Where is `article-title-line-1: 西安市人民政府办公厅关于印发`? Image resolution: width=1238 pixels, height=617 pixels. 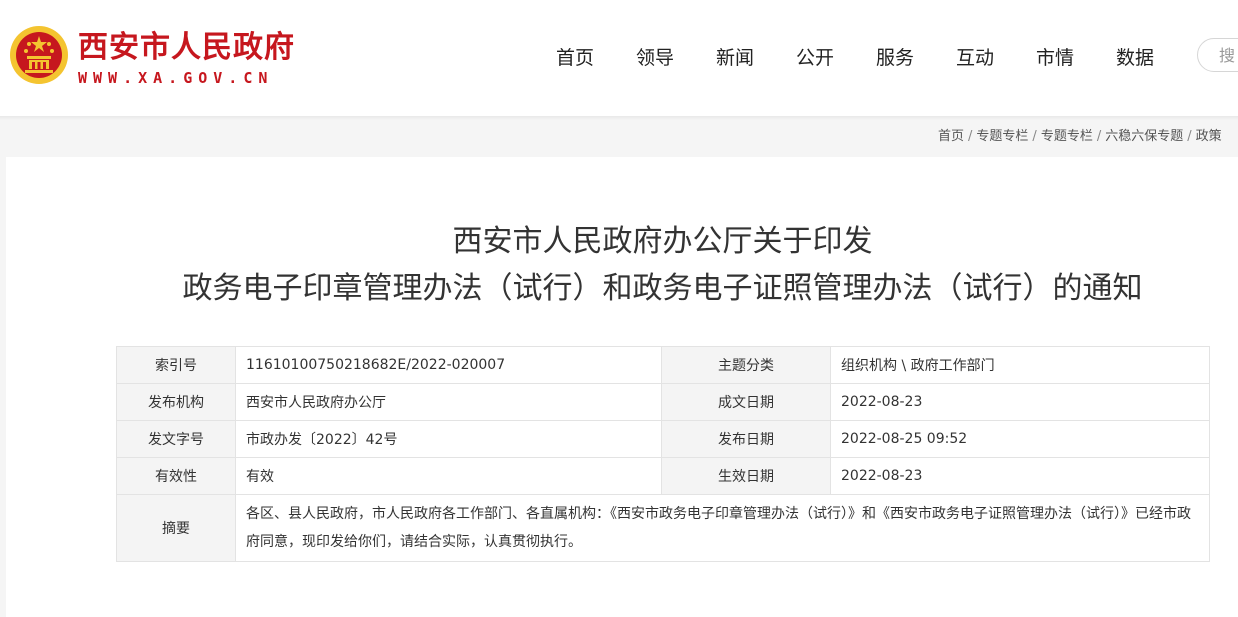
article-title-line-1: 西安市人民政府办公厅关于印发 is located at coordinates (662, 241).